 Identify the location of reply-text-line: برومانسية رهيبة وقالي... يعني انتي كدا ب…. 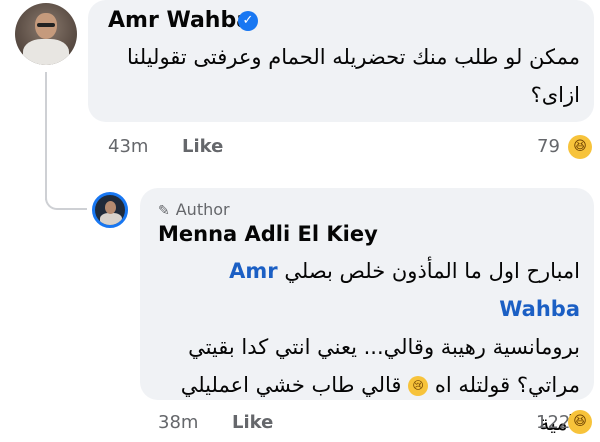
(384, 347).